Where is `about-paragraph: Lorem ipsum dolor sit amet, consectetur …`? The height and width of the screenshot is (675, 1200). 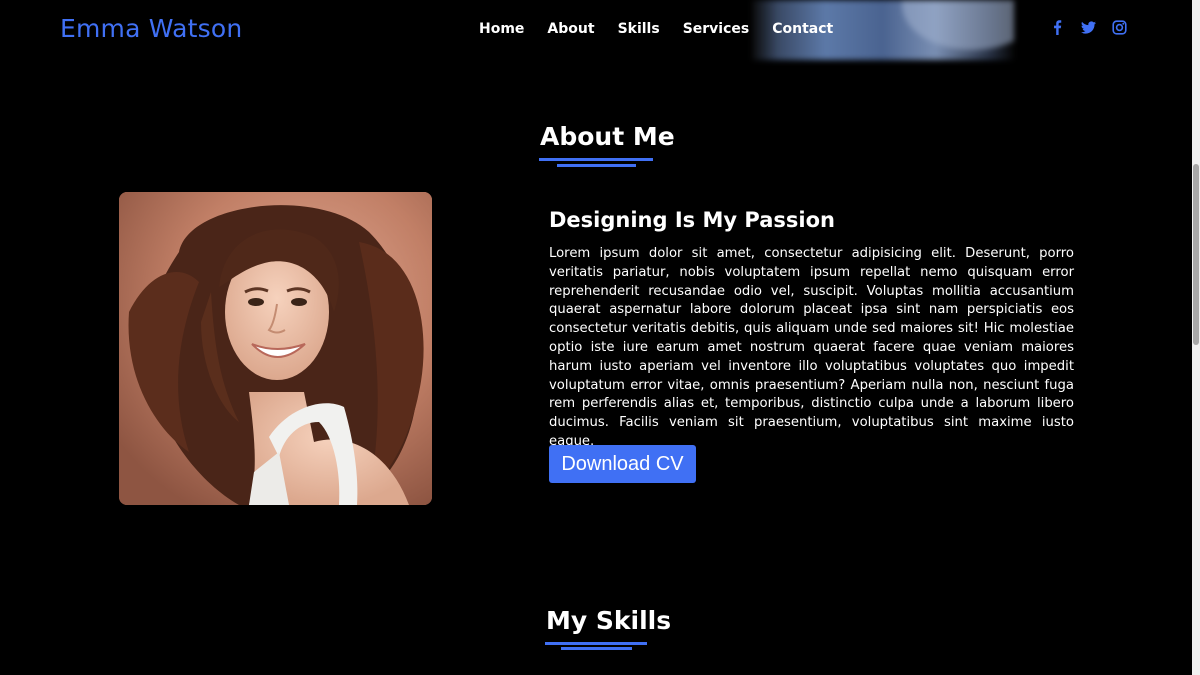
about-paragraph: Lorem ipsum dolor sit amet, consectetur … is located at coordinates (811, 347).